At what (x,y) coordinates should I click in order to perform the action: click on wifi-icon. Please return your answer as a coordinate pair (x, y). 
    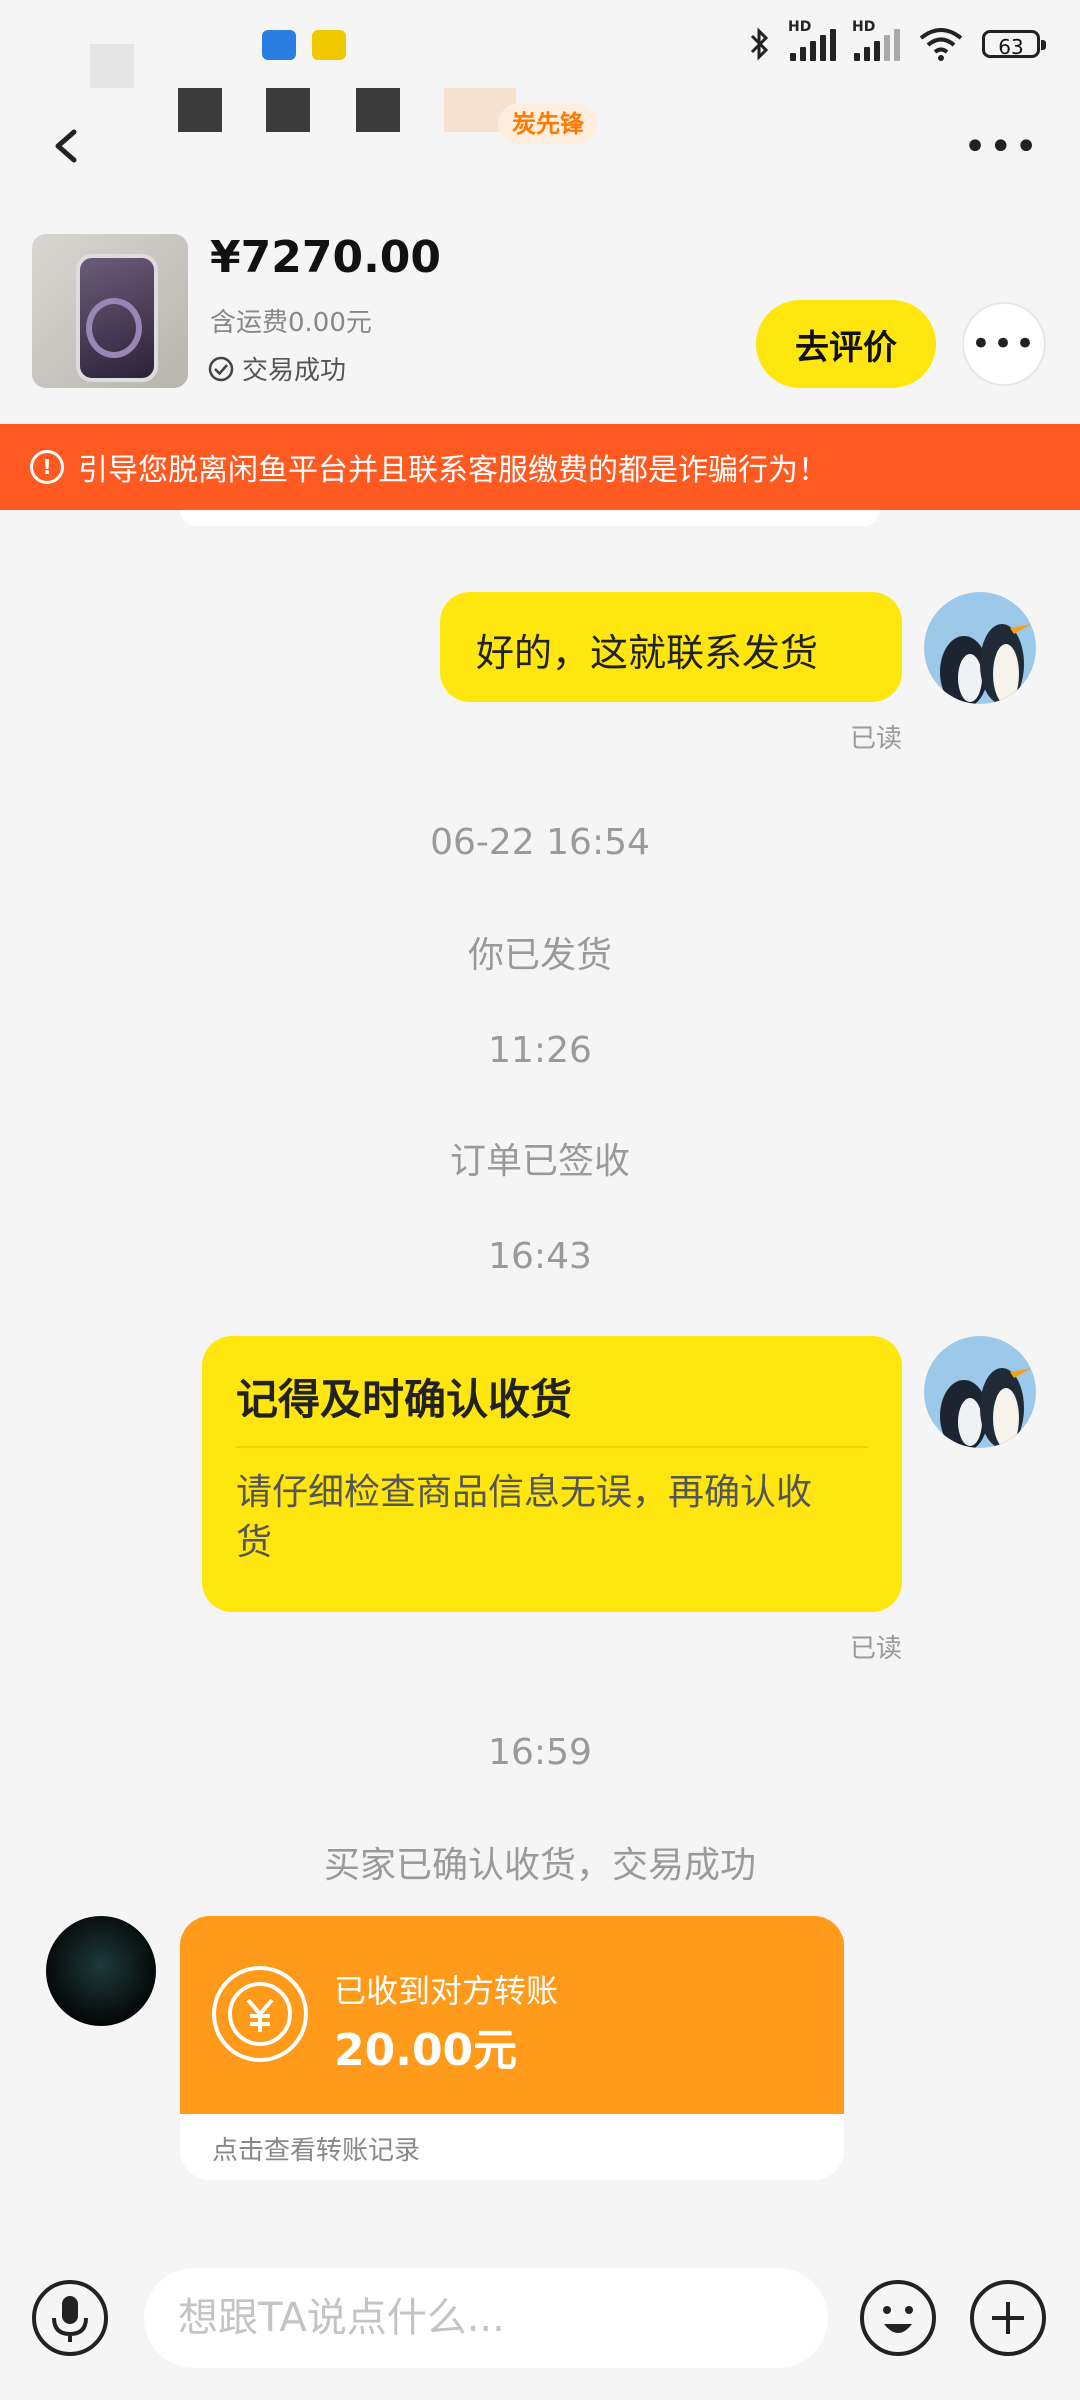
    Looking at the image, I should click on (941, 44).